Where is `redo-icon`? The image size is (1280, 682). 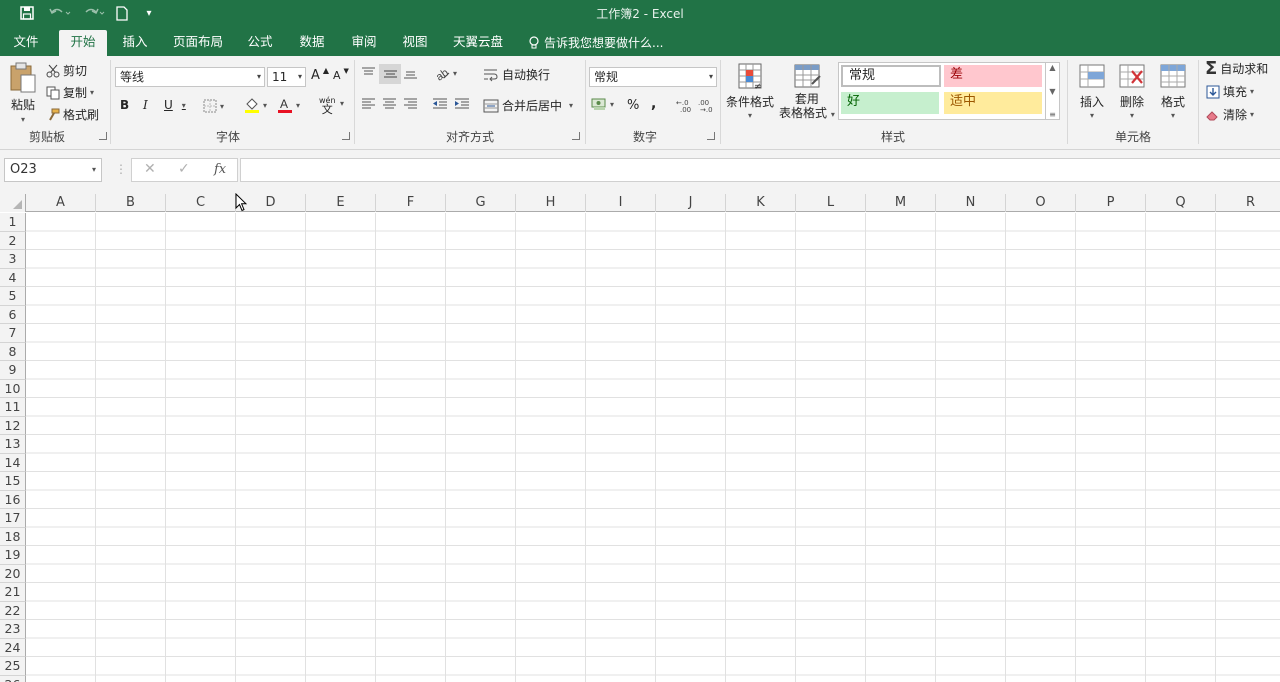 redo-icon is located at coordinates (94, 13).